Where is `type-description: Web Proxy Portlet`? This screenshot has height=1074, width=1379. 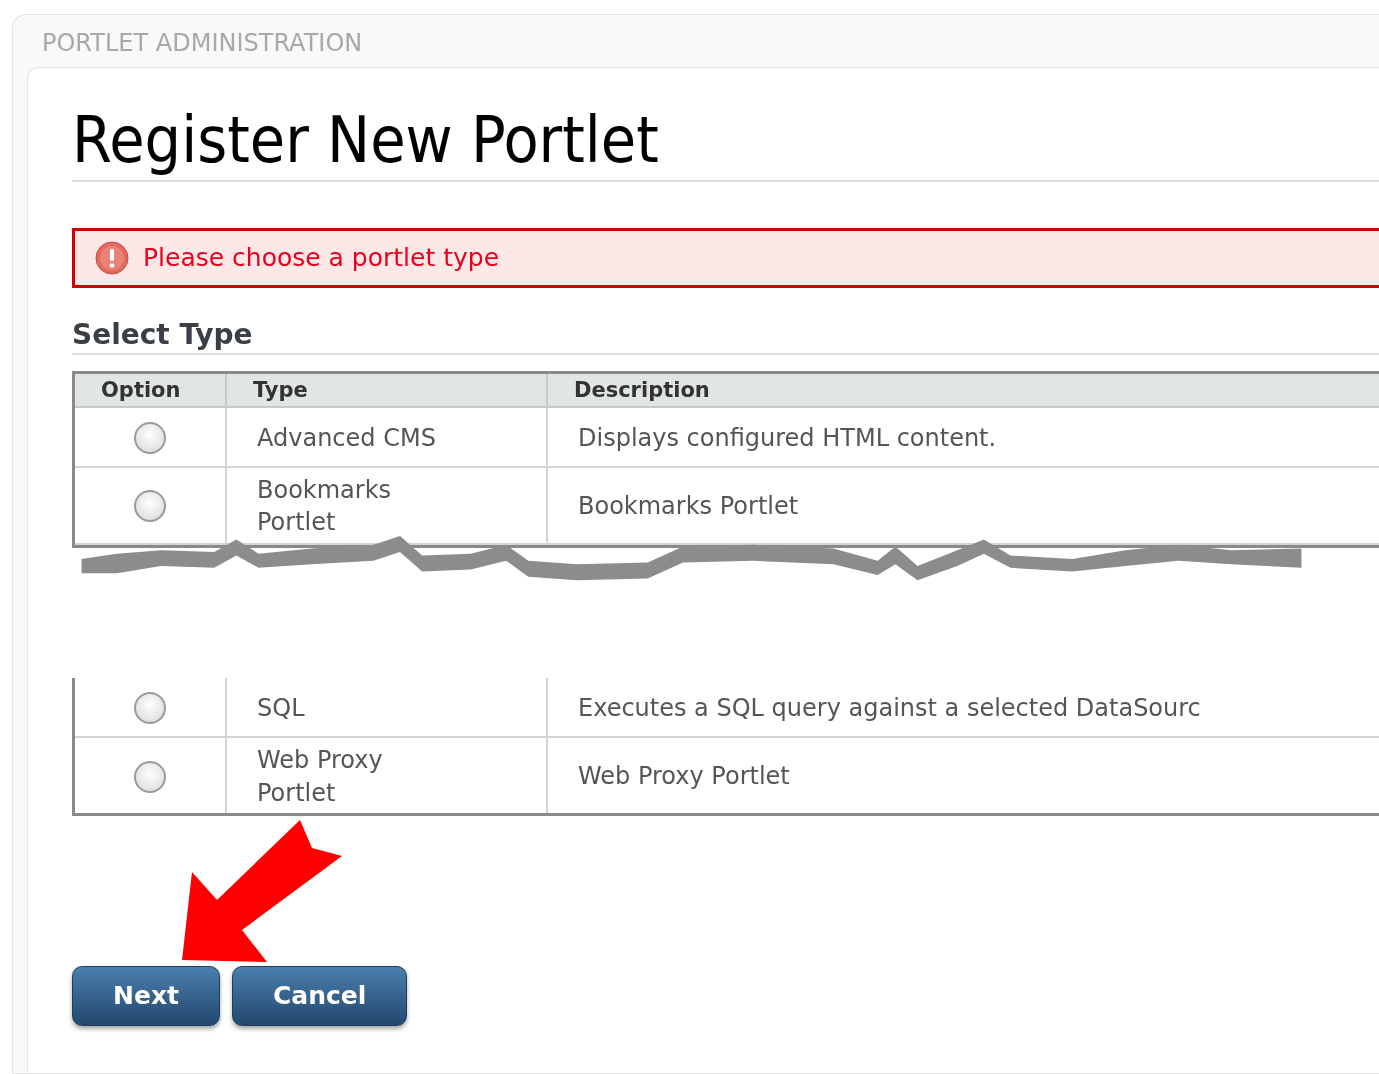 type-description: Web Proxy Portlet is located at coordinates (684, 777).